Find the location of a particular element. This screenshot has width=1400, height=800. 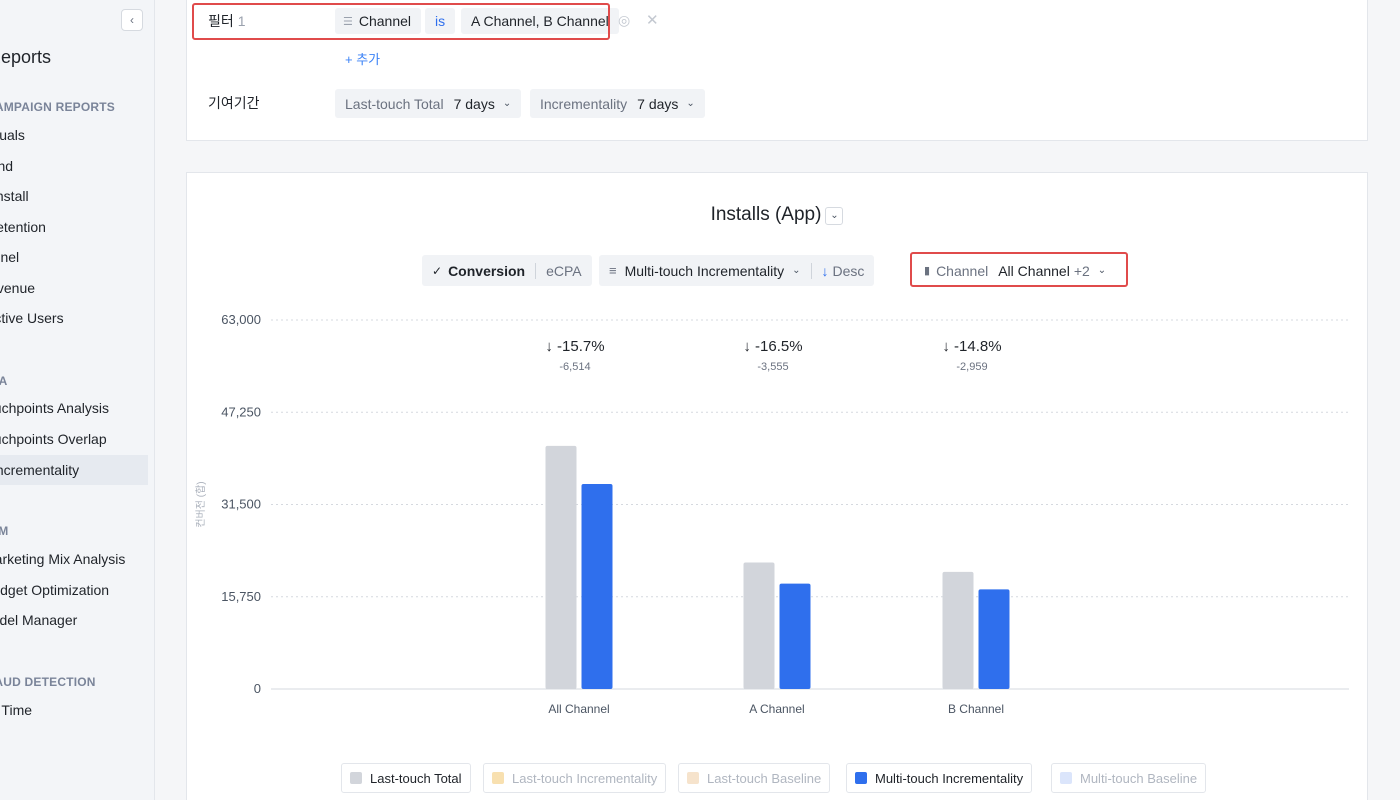

x-tick-label: All Channel is located at coordinates (578, 709).